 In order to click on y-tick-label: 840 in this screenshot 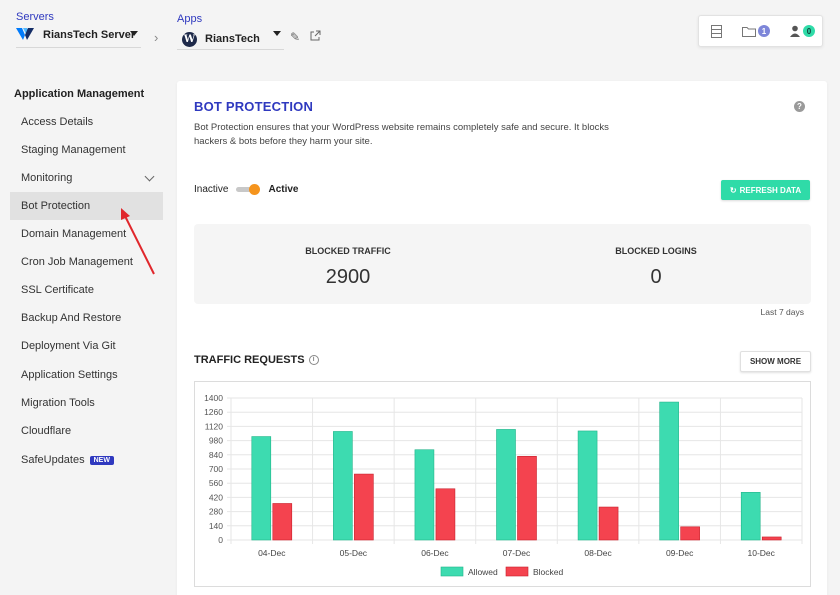, I will do `click(216, 455)`.